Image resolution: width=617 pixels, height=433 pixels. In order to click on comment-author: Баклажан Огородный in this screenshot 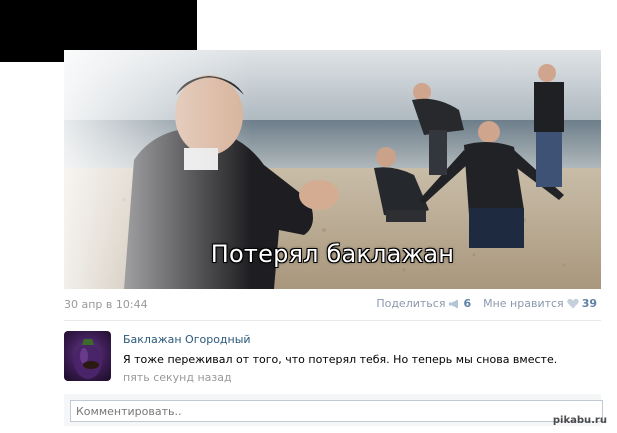, I will do `click(187, 339)`.